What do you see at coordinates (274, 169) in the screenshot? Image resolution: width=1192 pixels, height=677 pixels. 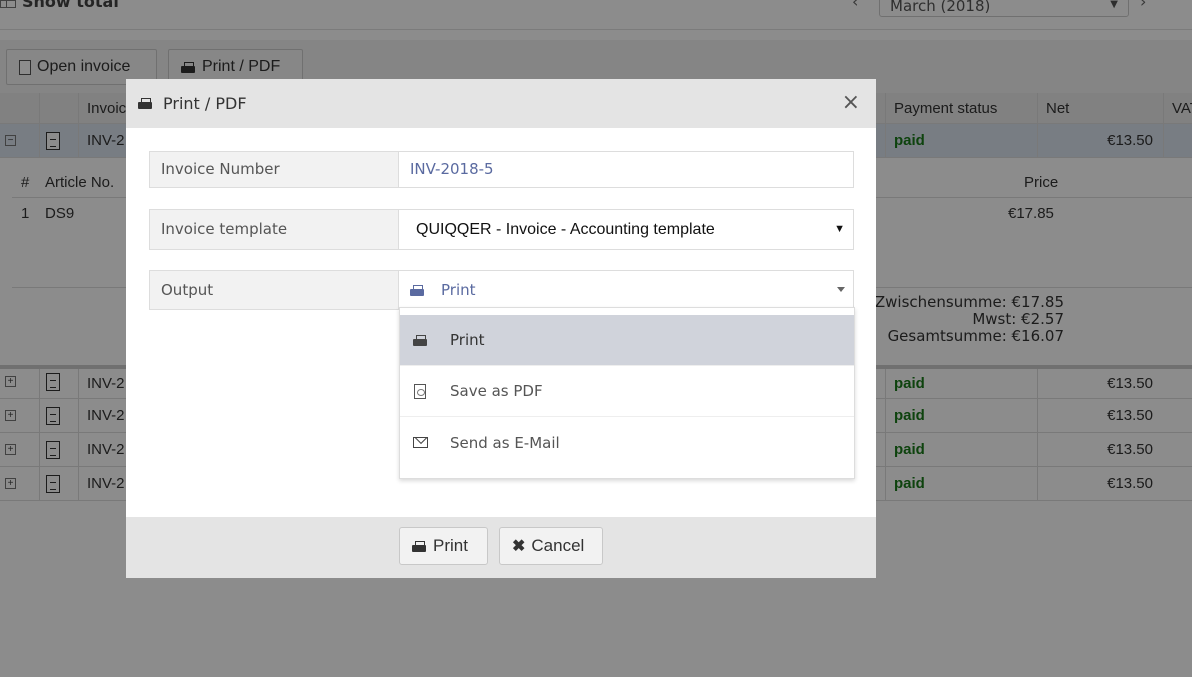 I see `invoice-number-label: Invoice Number` at bounding box center [274, 169].